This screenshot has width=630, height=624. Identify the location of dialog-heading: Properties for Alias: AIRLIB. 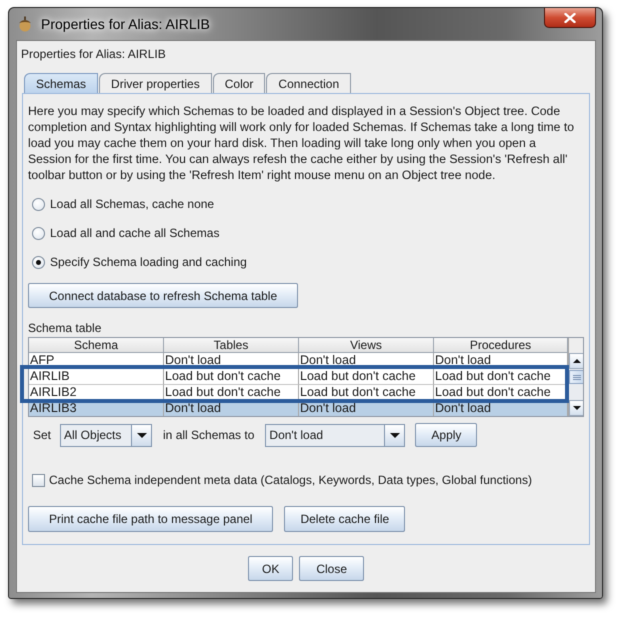
(93, 54).